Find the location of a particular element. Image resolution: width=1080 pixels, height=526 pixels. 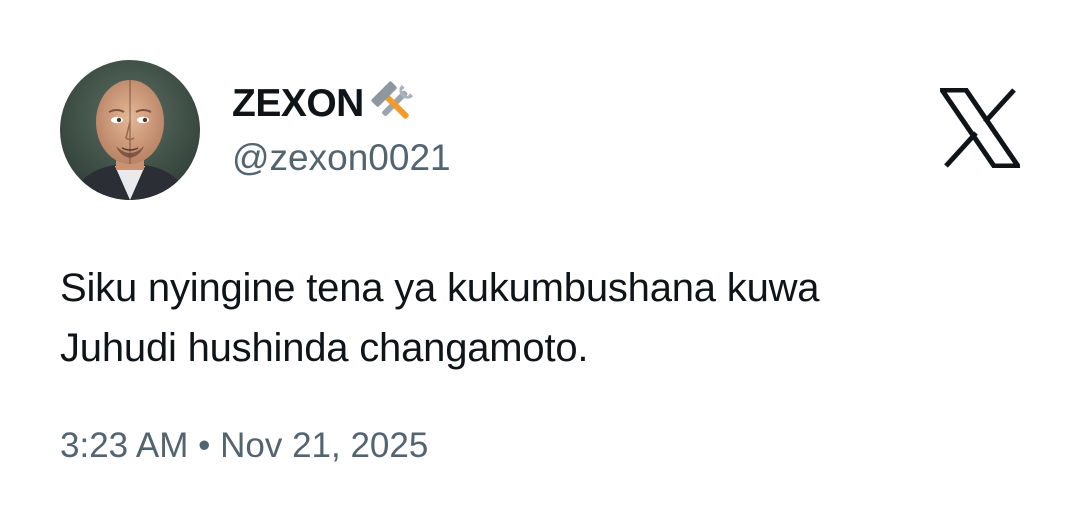

author-handle: @zexon0021 is located at coordinates (341, 158).